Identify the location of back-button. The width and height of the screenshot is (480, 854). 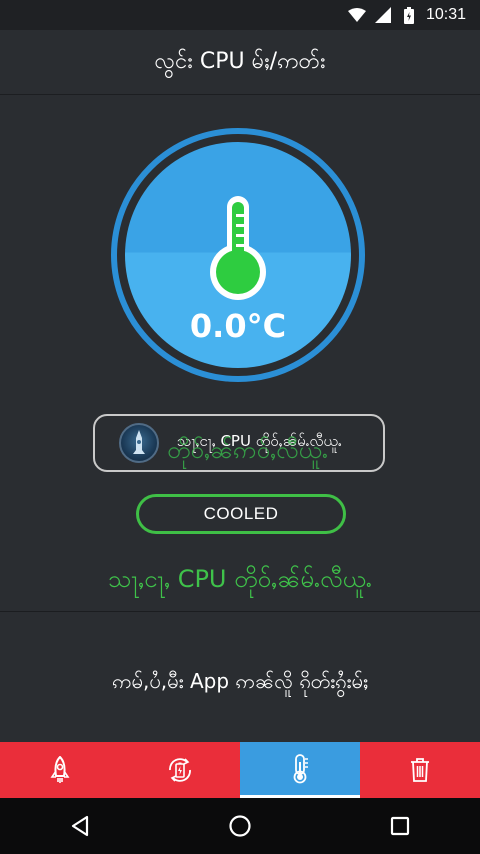
(80, 826).